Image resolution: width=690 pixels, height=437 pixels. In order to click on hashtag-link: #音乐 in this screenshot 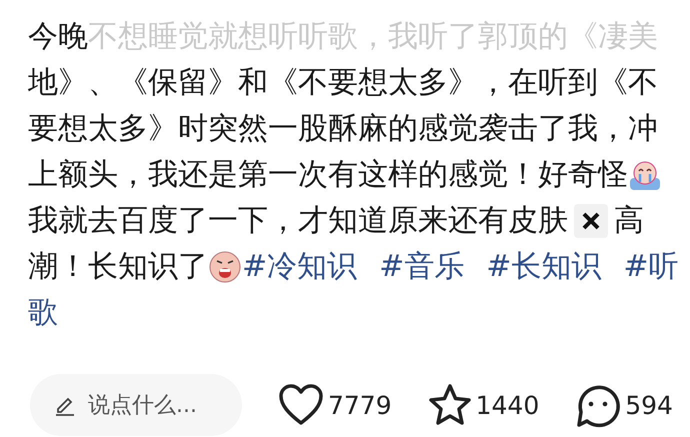, I will do `click(421, 267)`.